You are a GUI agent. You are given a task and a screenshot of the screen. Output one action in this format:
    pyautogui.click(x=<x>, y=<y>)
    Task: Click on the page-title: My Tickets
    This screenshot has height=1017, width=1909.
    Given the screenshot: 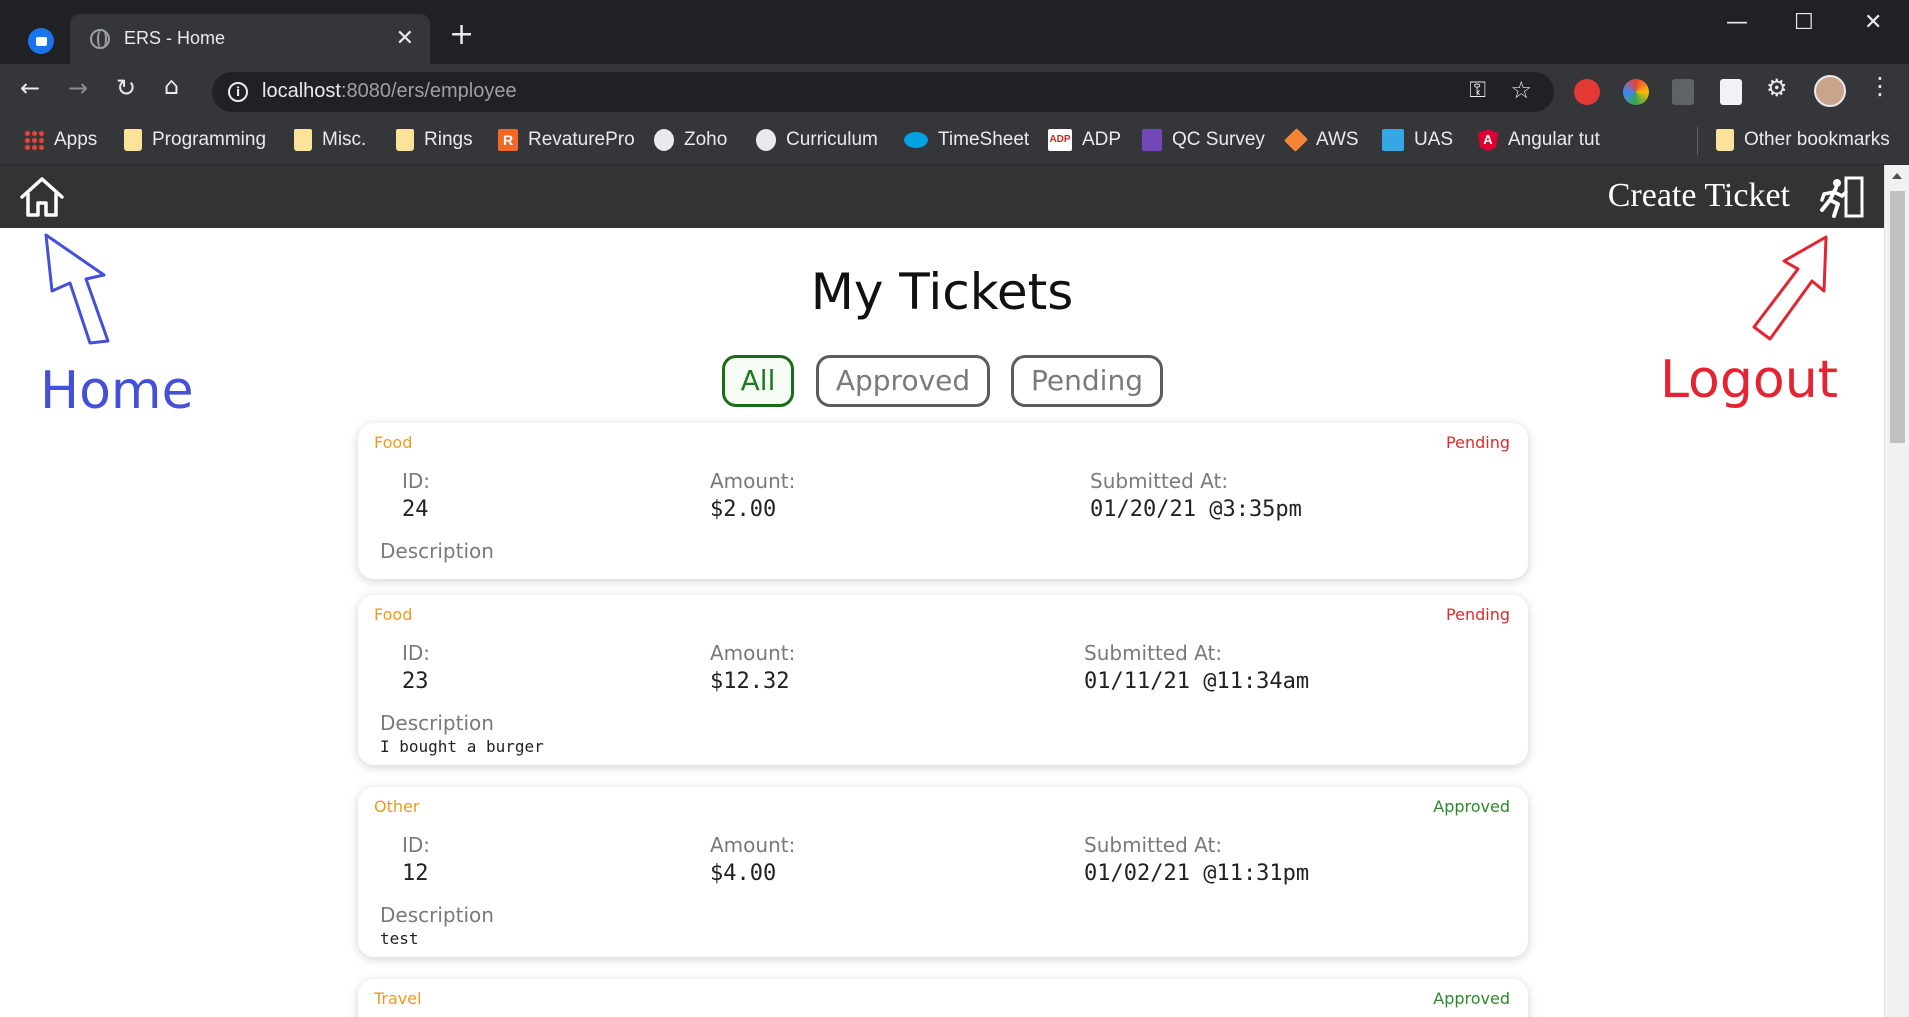 What is the action you would take?
    pyautogui.click(x=942, y=292)
    